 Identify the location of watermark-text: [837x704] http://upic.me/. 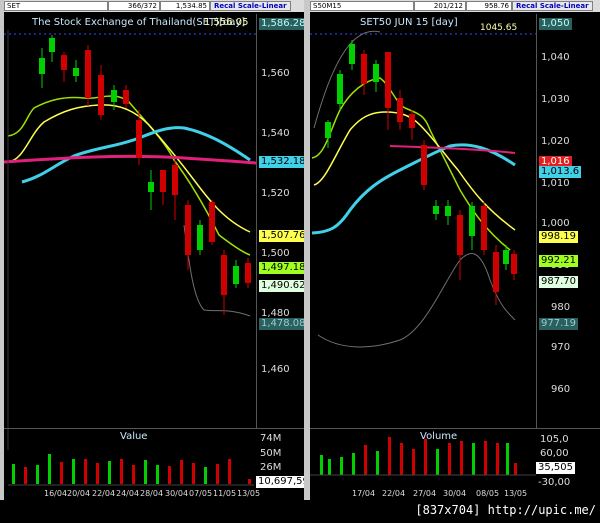
(505, 510).